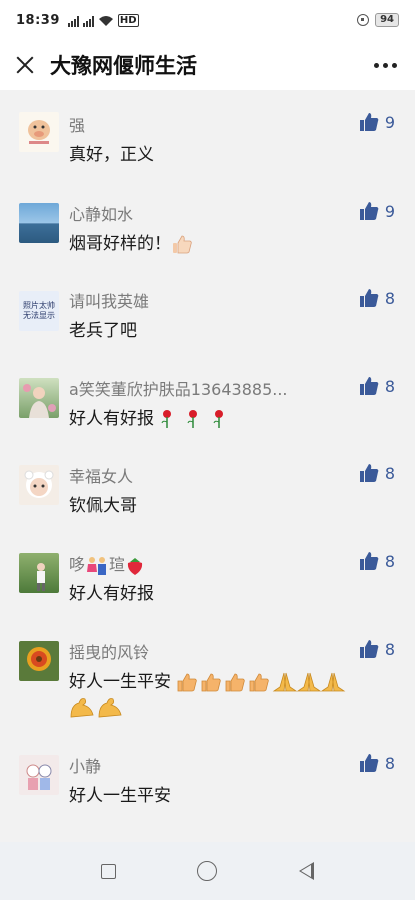 Image resolution: width=415 pixels, height=900 pixels. I want to click on page-title: 大豫网偃师生活, so click(123, 66).